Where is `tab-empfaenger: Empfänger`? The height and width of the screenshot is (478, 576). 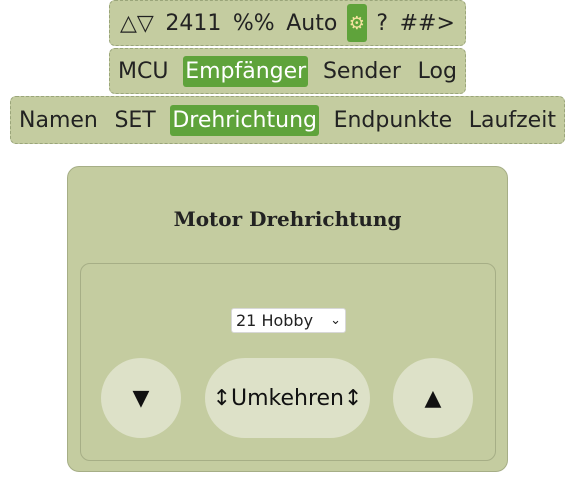 tab-empfaenger: Empfänger is located at coordinates (246, 71).